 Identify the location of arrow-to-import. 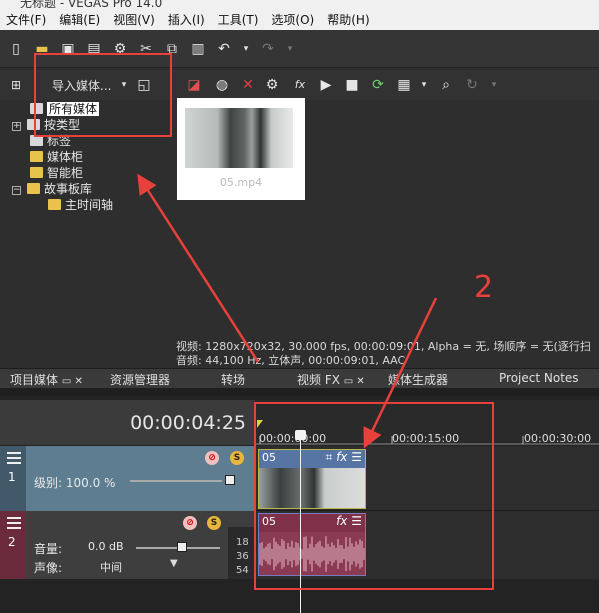
(198, 268).